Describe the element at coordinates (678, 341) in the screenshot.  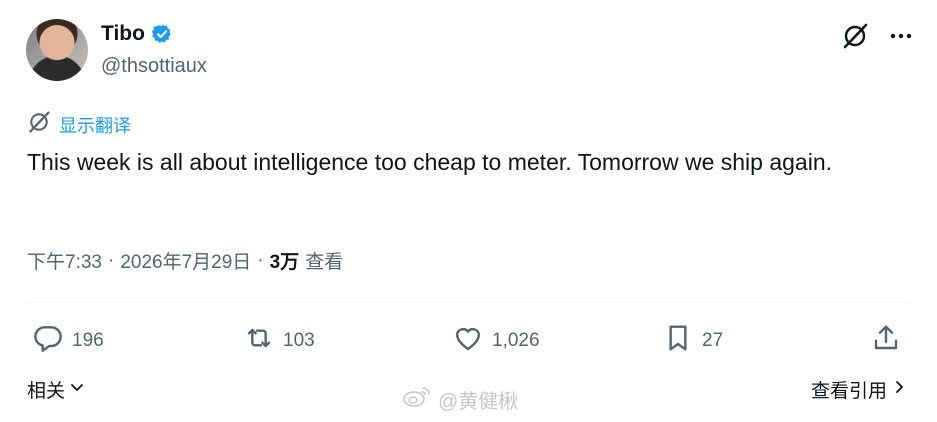
I see `bookmark-icon` at that location.